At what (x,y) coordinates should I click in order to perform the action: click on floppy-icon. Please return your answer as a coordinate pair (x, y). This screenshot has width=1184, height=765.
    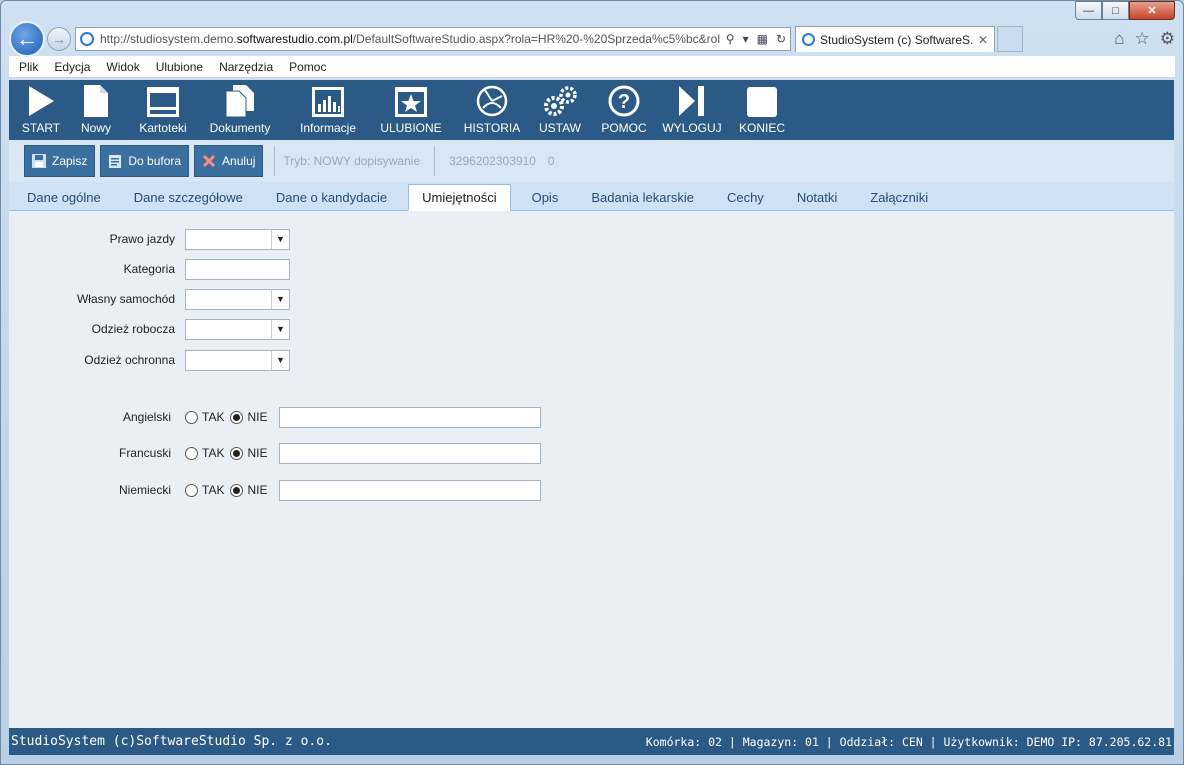
    Looking at the image, I should click on (39, 161).